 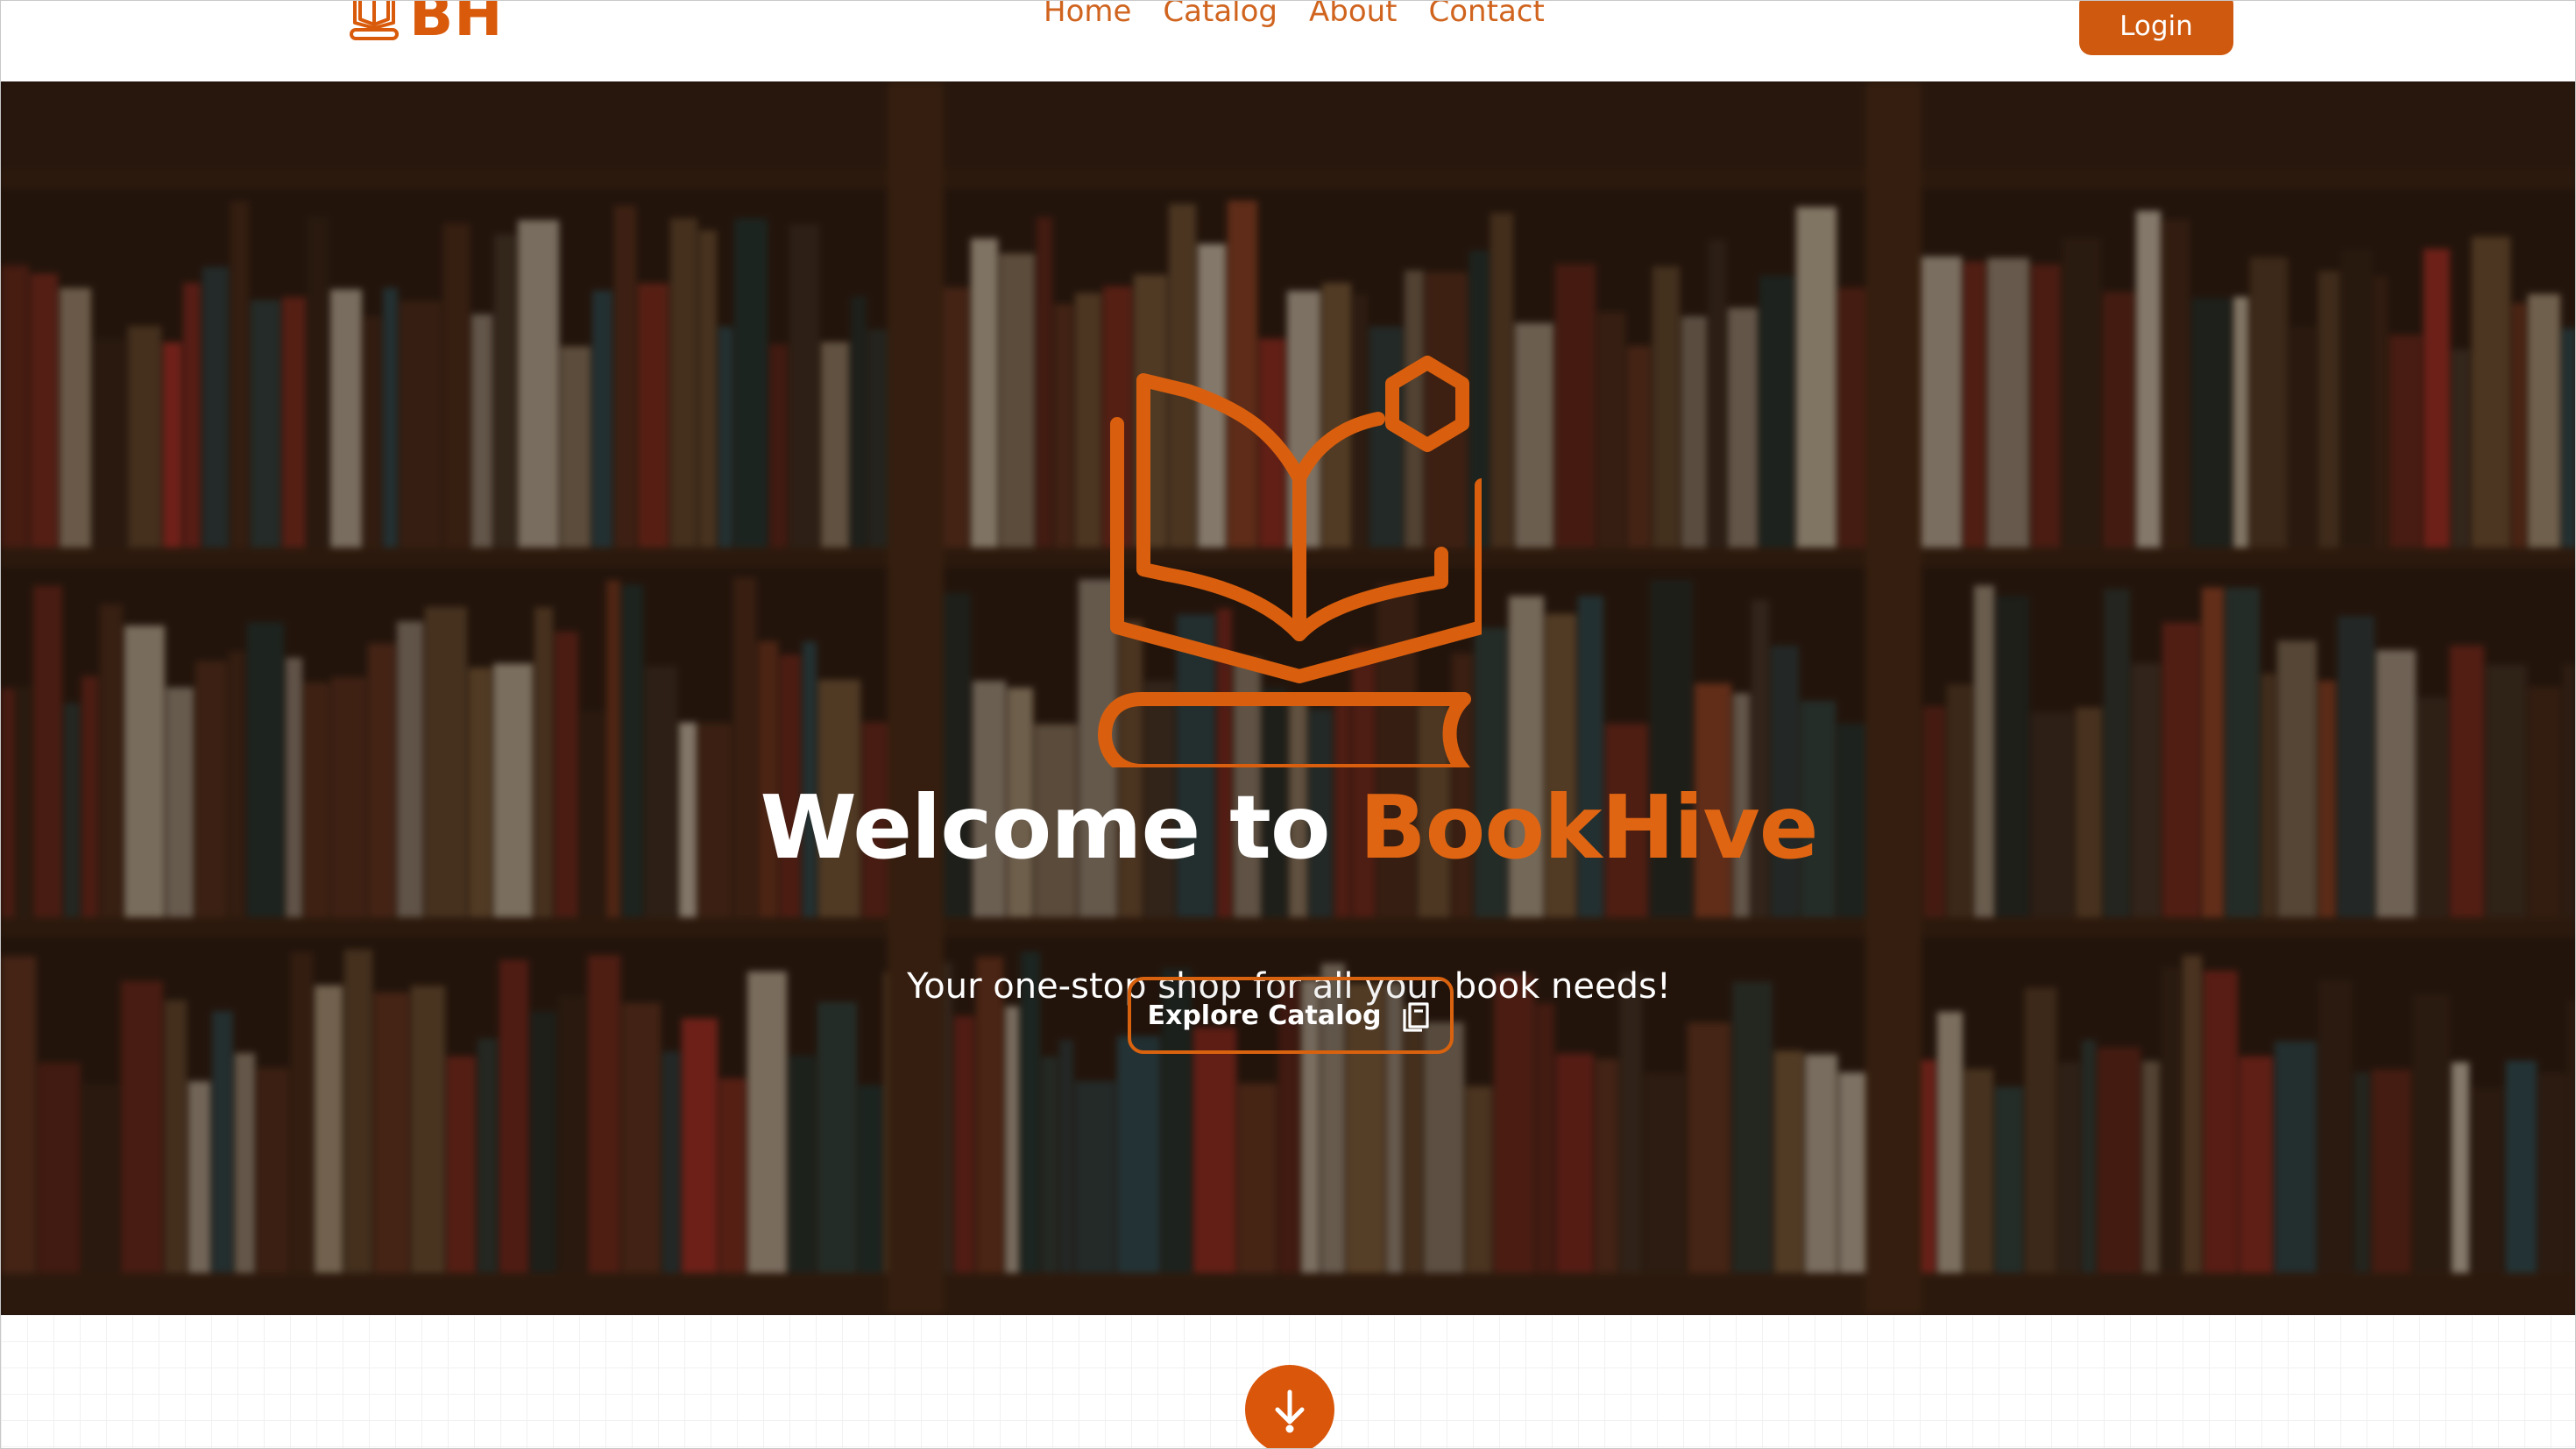 What do you see at coordinates (1087, 15) in the screenshot?
I see `nav-home: Home` at bounding box center [1087, 15].